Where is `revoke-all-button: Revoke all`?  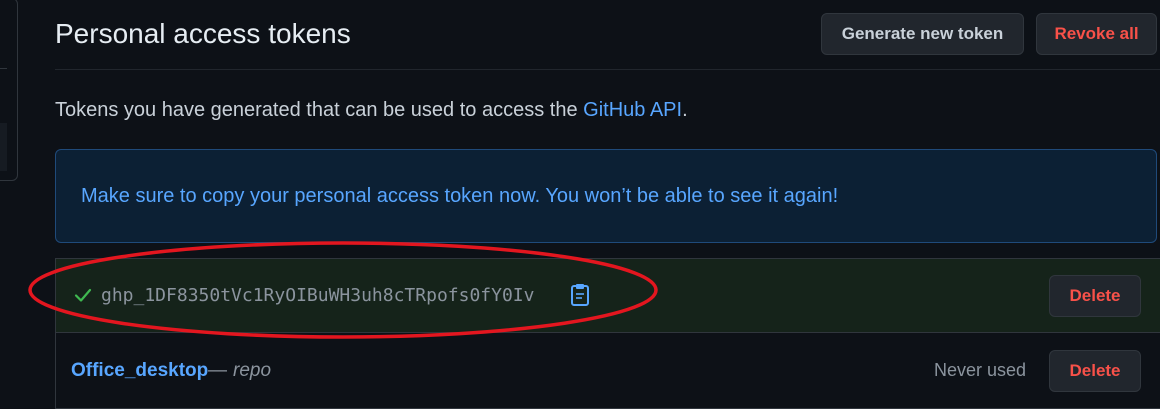 revoke-all-button: Revoke all is located at coordinates (1096, 34).